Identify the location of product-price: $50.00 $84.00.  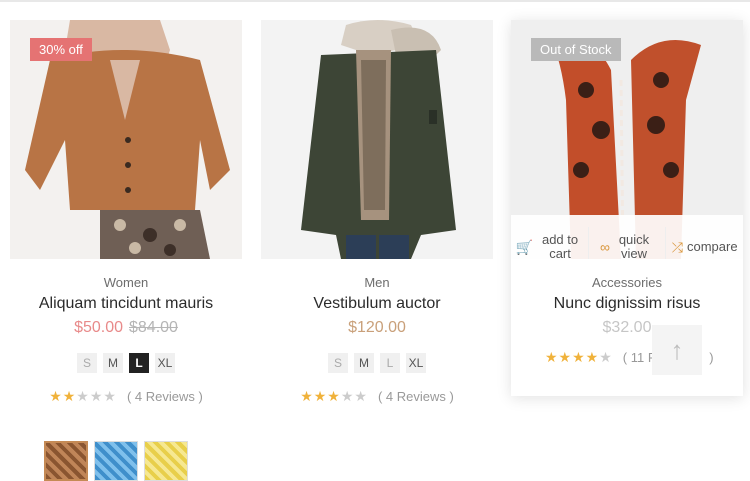
(126, 328).